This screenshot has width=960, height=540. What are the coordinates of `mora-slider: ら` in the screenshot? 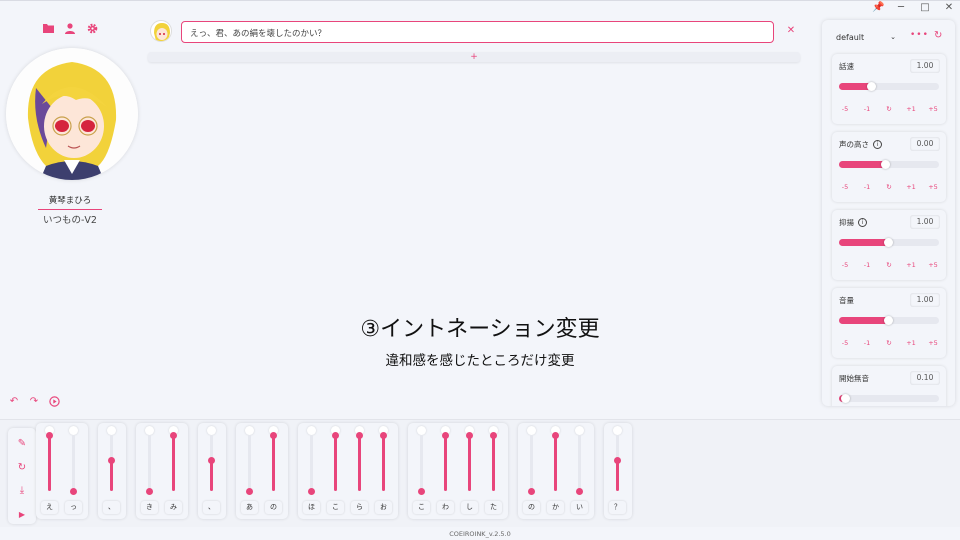 It's located at (360, 471).